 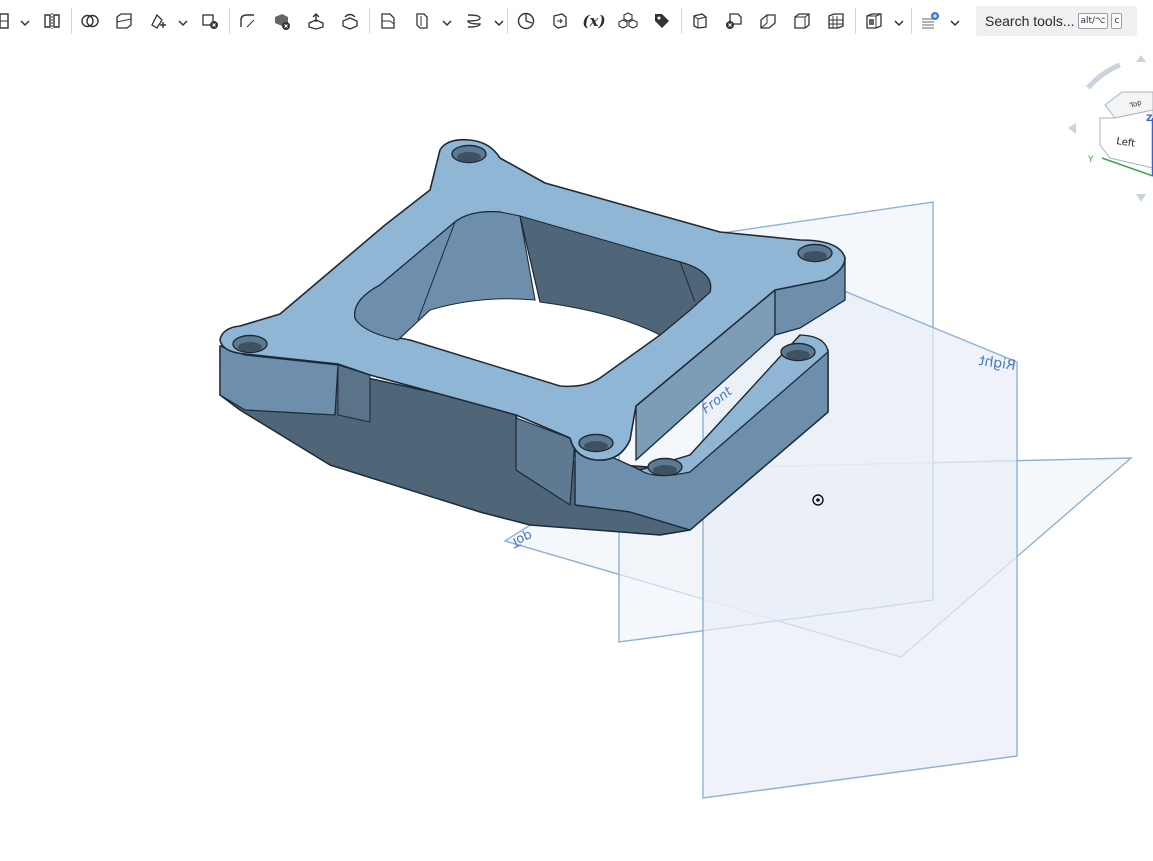 What do you see at coordinates (422, 21) in the screenshot?
I see `mate-connector-icon` at bounding box center [422, 21].